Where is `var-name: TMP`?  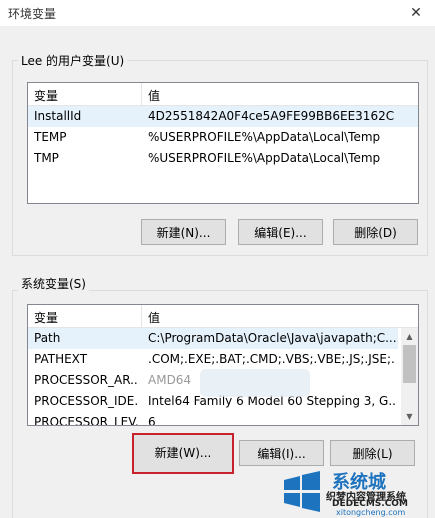
var-name: TMP is located at coordinates (46, 158).